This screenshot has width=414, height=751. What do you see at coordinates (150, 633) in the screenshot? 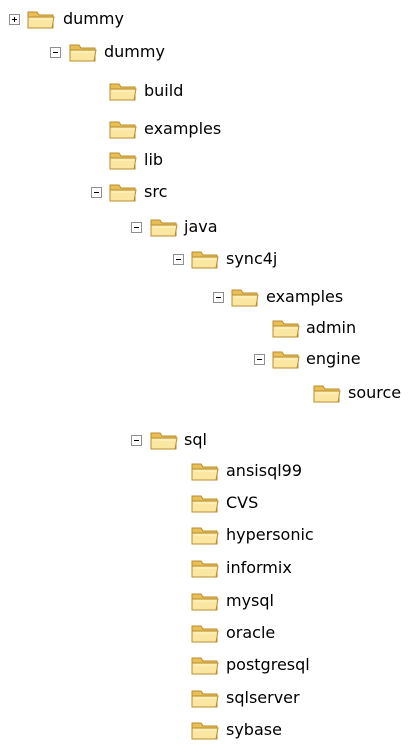
I see `tree-node-oracle: oracle` at bounding box center [150, 633].